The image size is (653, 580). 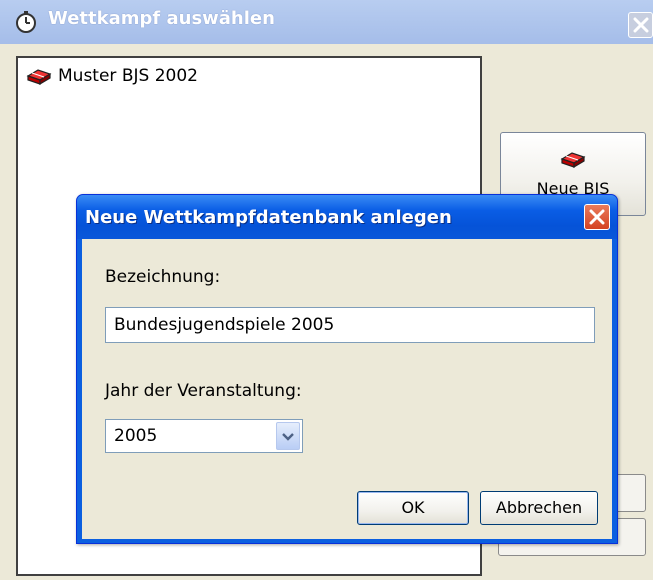 What do you see at coordinates (128, 76) in the screenshot?
I see `list-item-label: Muster BJS 2002` at bounding box center [128, 76].